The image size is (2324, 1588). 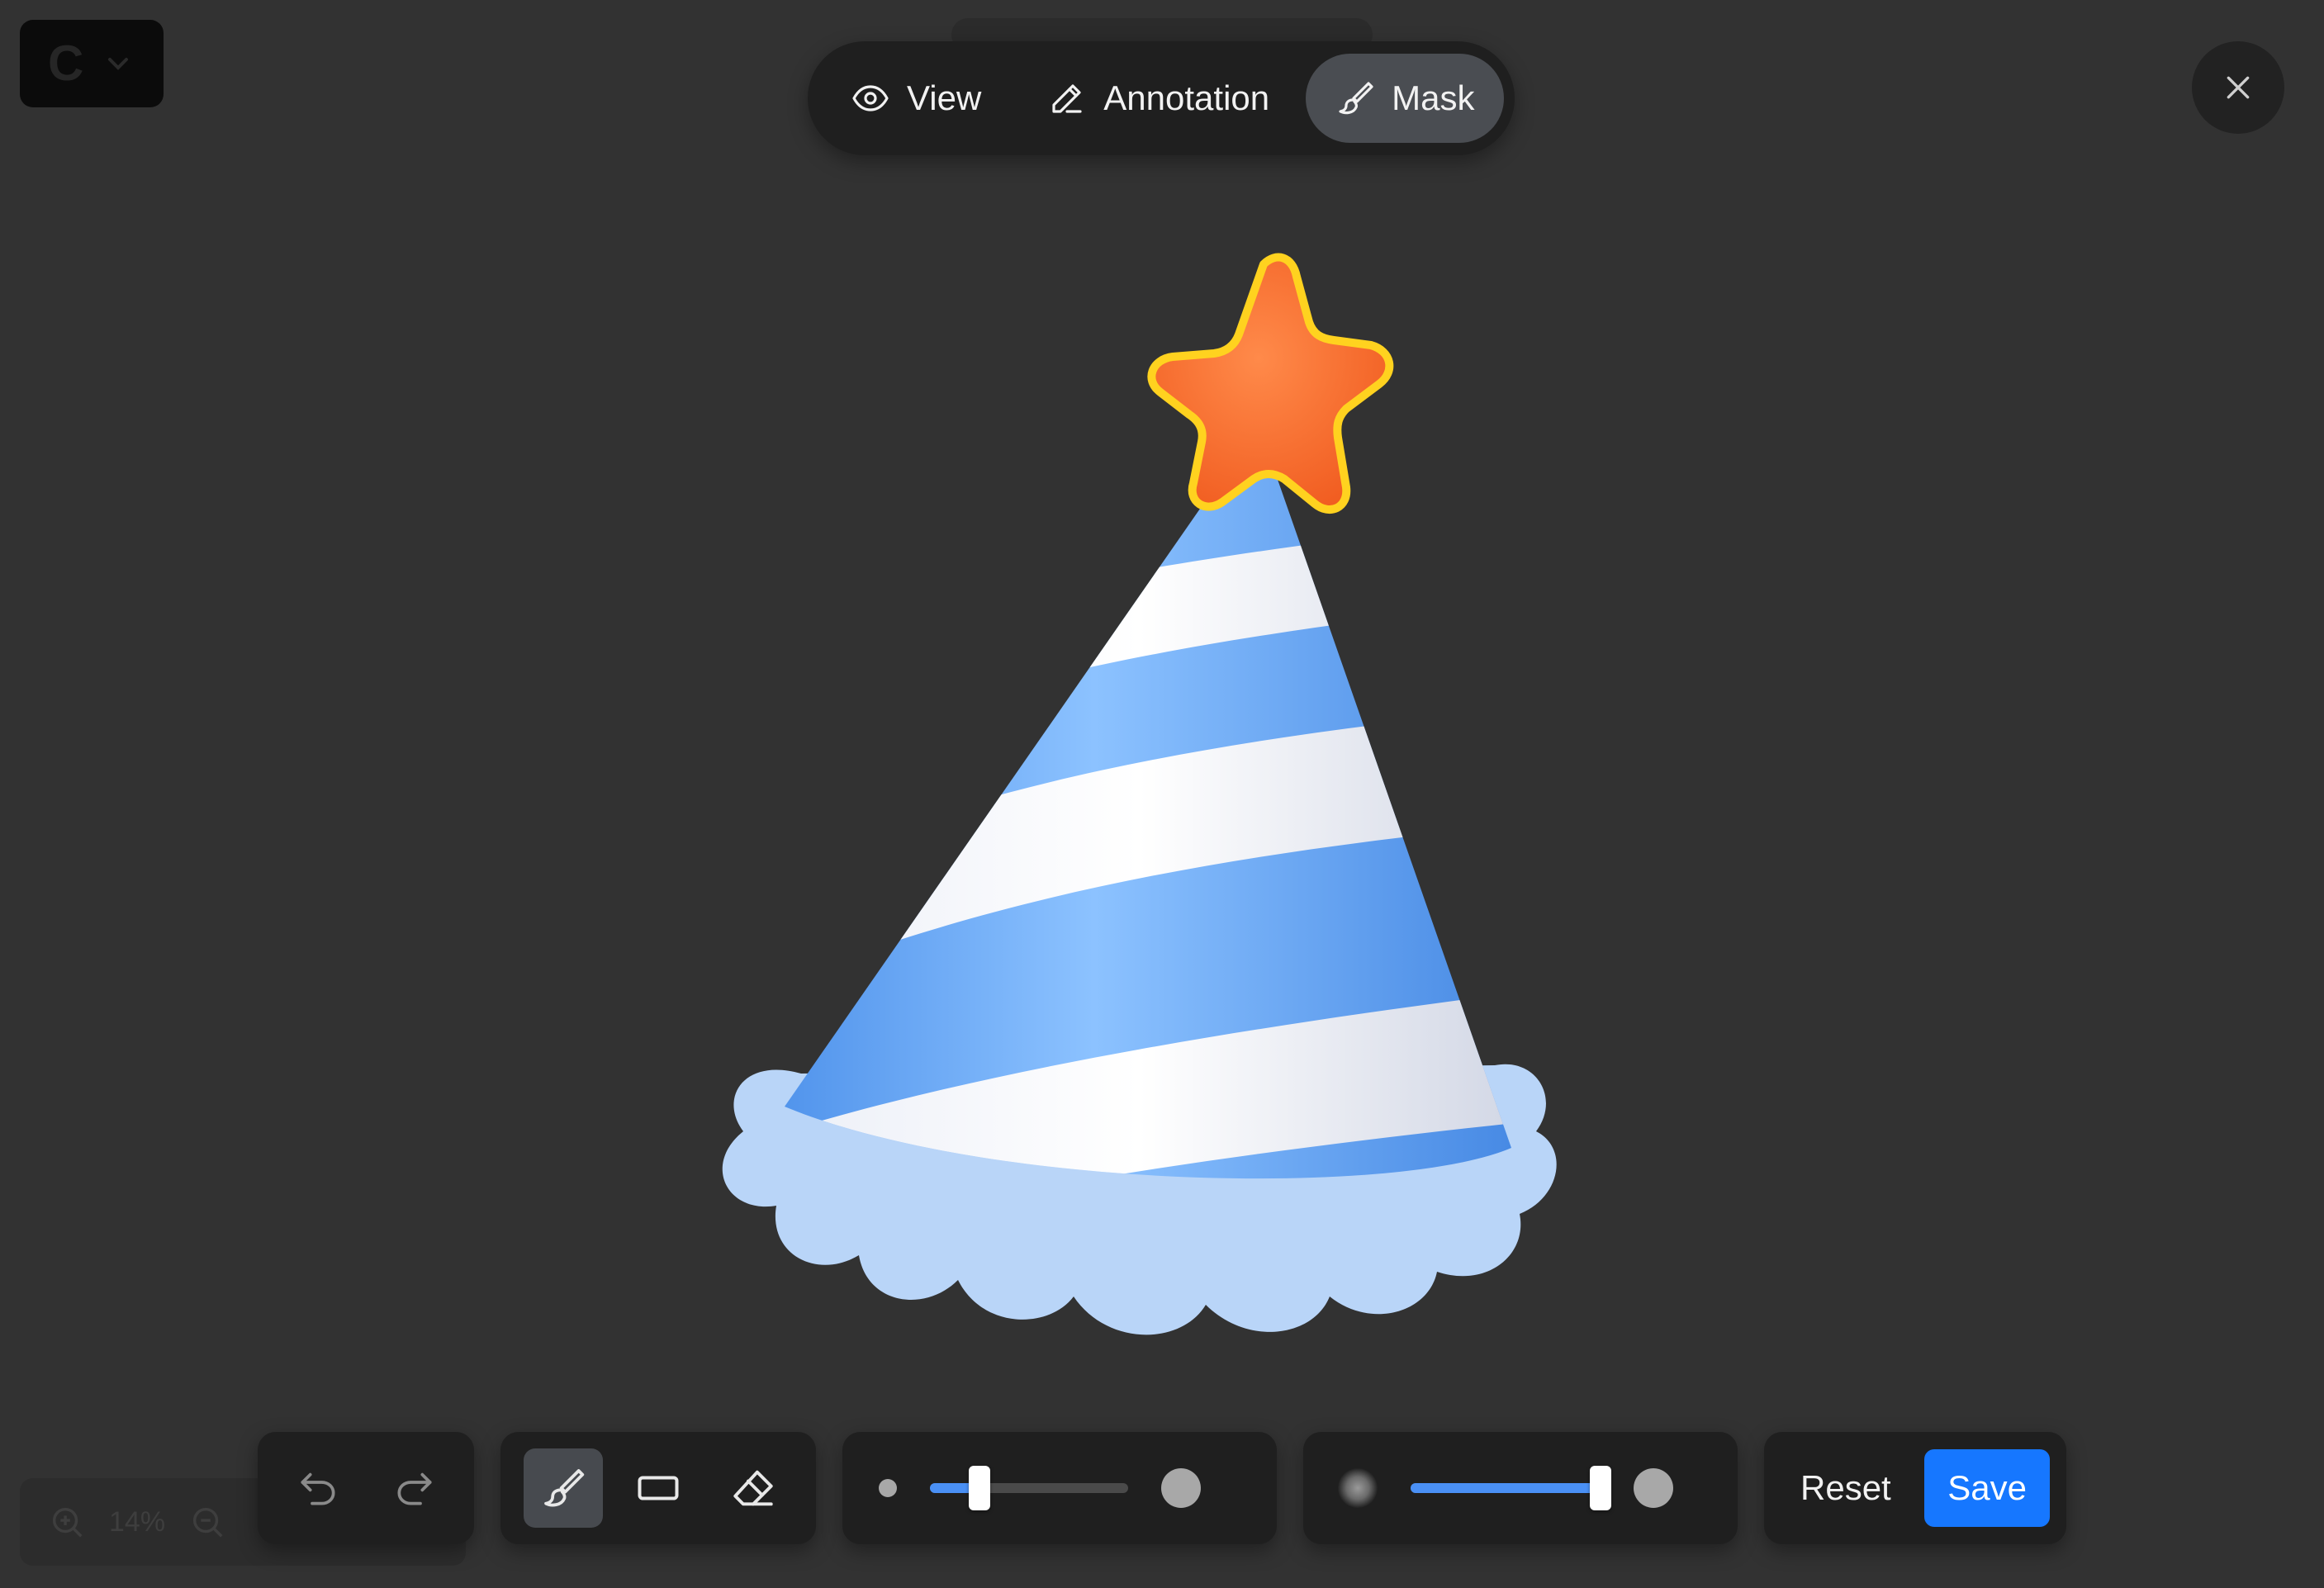 I want to click on rectangle-tool-button, so click(x=658, y=1488).